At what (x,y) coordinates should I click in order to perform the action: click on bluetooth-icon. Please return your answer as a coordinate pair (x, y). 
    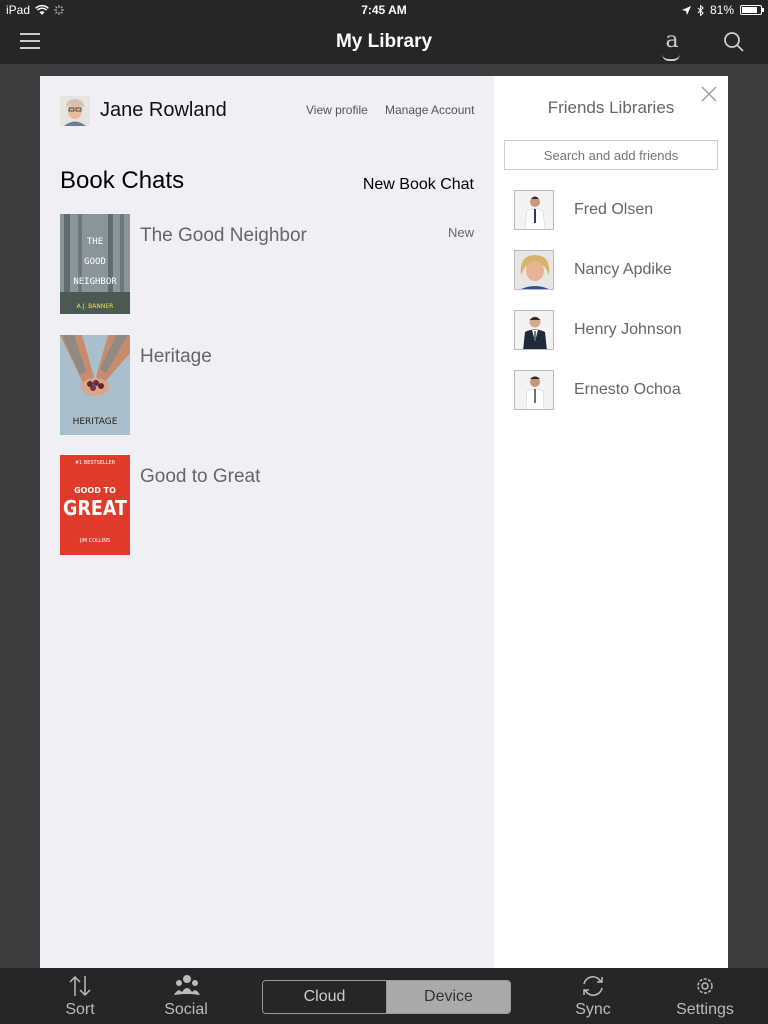
    Looking at the image, I should click on (700, 10).